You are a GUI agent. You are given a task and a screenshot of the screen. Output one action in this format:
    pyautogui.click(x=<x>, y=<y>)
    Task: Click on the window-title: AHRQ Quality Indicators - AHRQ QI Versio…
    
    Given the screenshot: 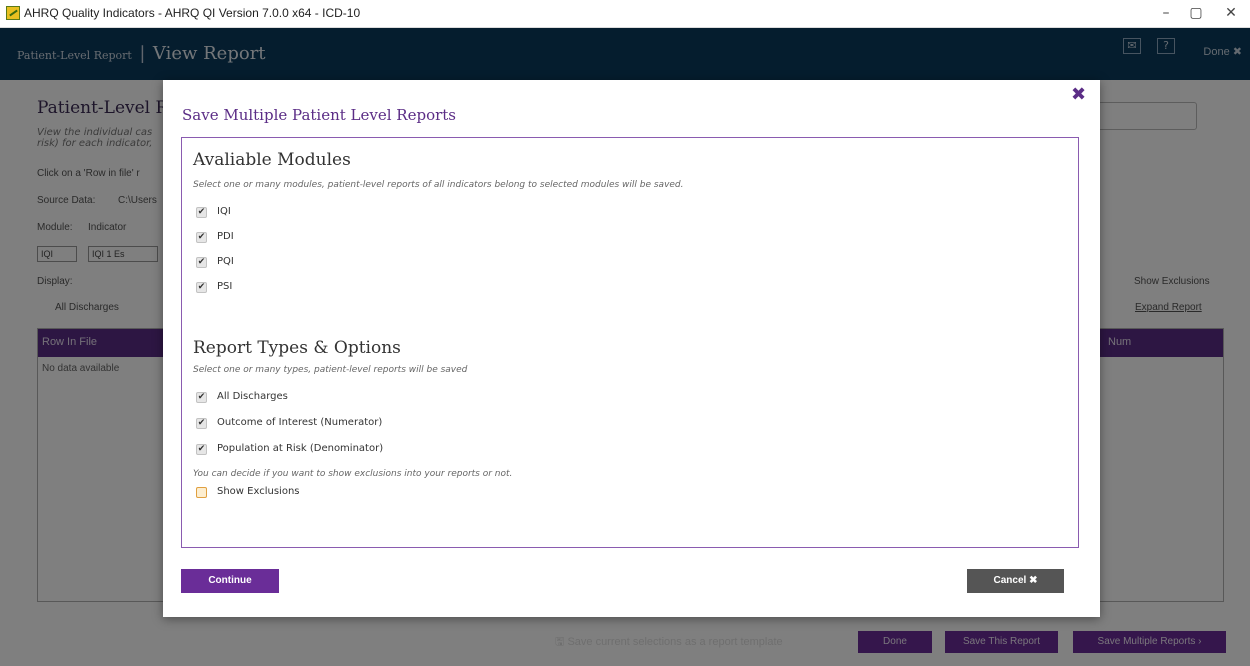 What is the action you would take?
    pyautogui.click(x=192, y=13)
    